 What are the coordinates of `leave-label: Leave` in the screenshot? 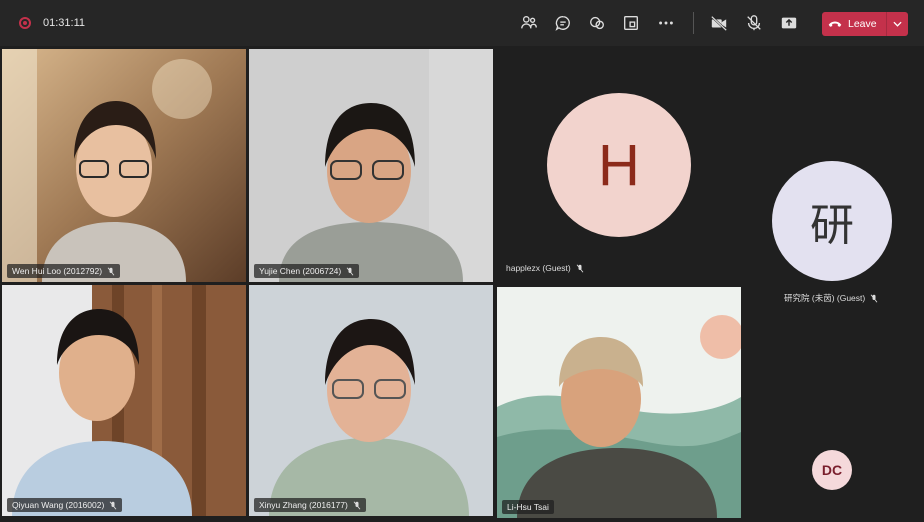 It's located at (862, 24).